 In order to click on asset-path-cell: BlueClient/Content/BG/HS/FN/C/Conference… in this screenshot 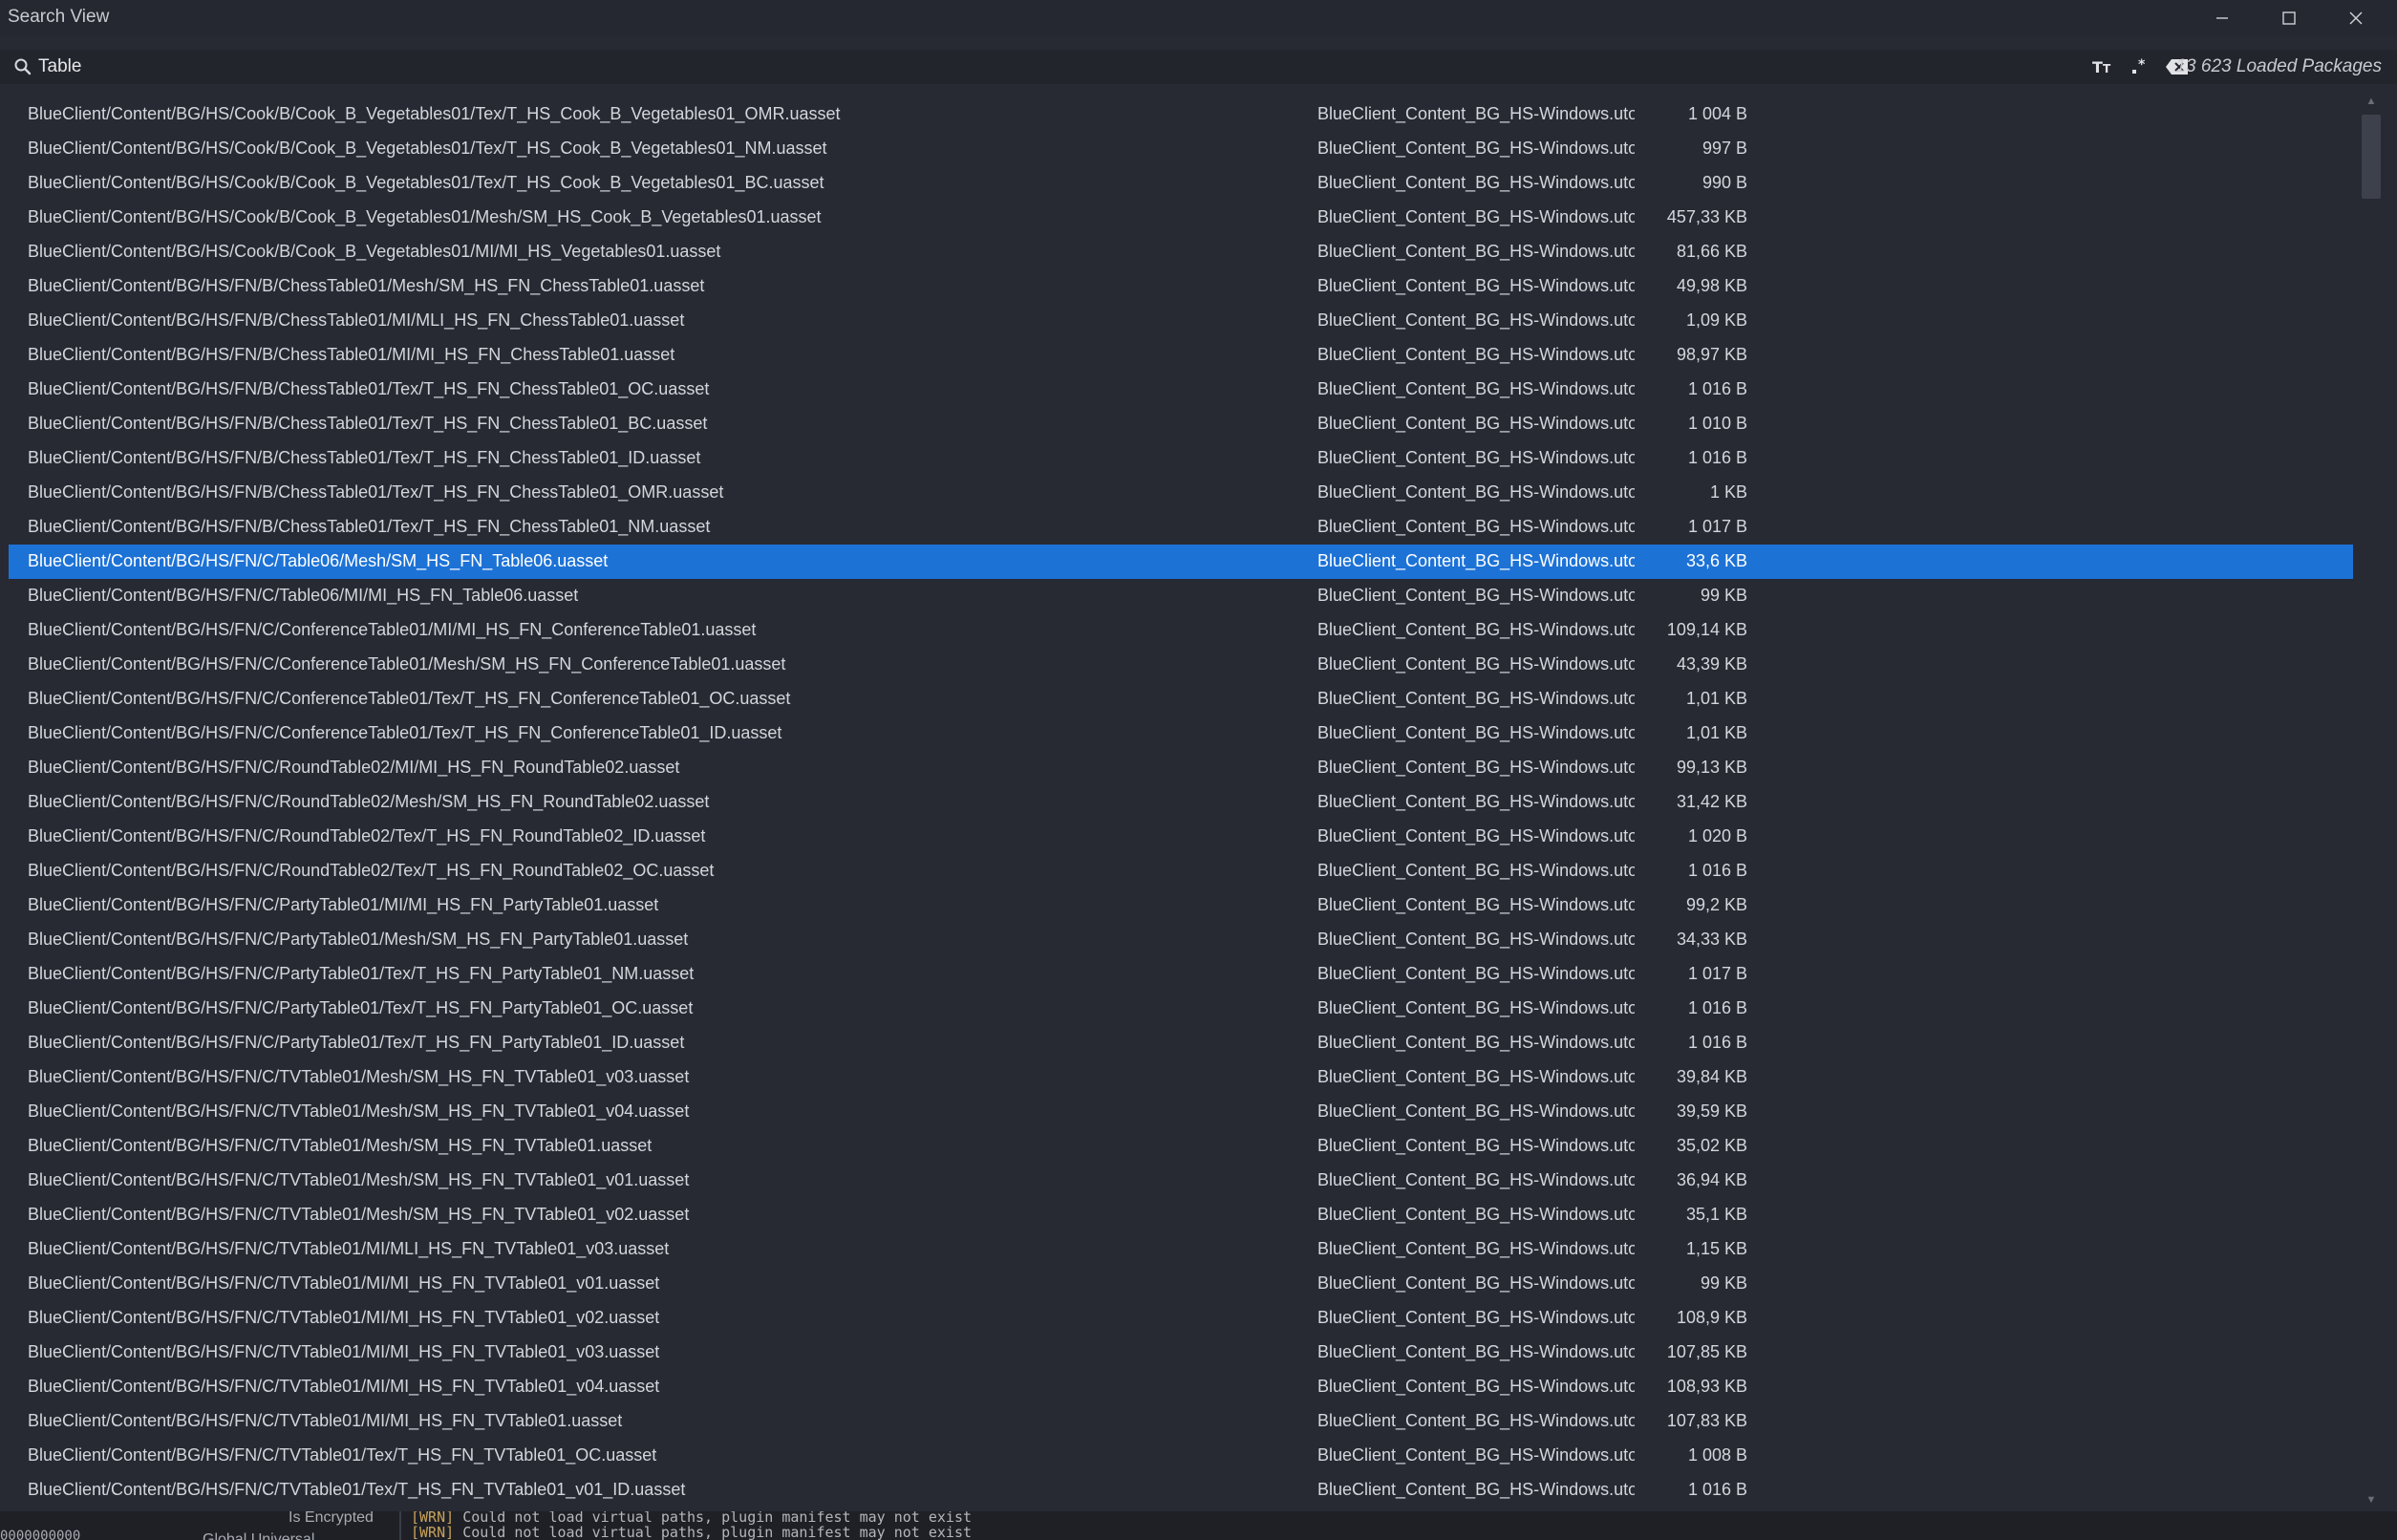, I will do `click(409, 698)`.